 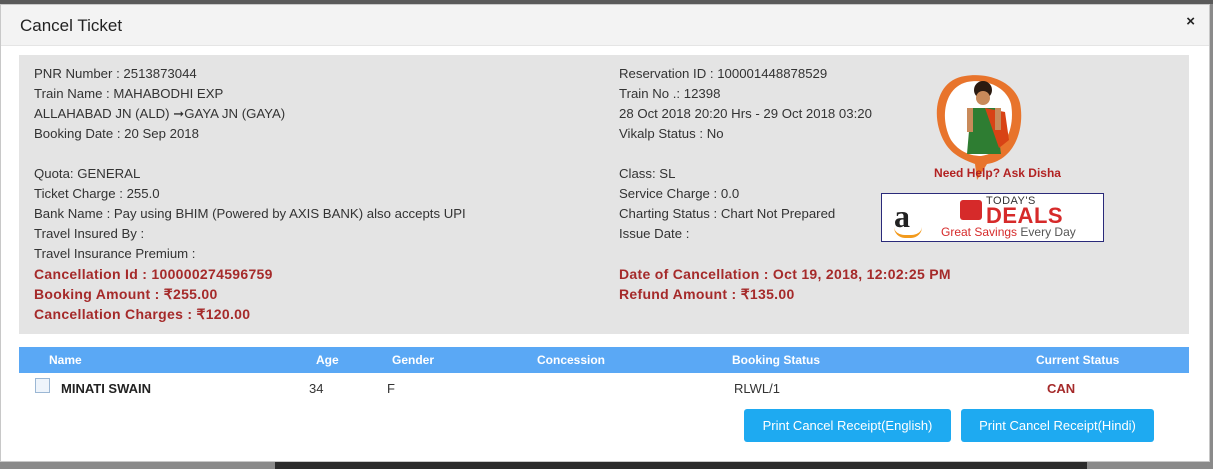 I want to click on train-number: Train No .: 12398, so click(x=670, y=93).